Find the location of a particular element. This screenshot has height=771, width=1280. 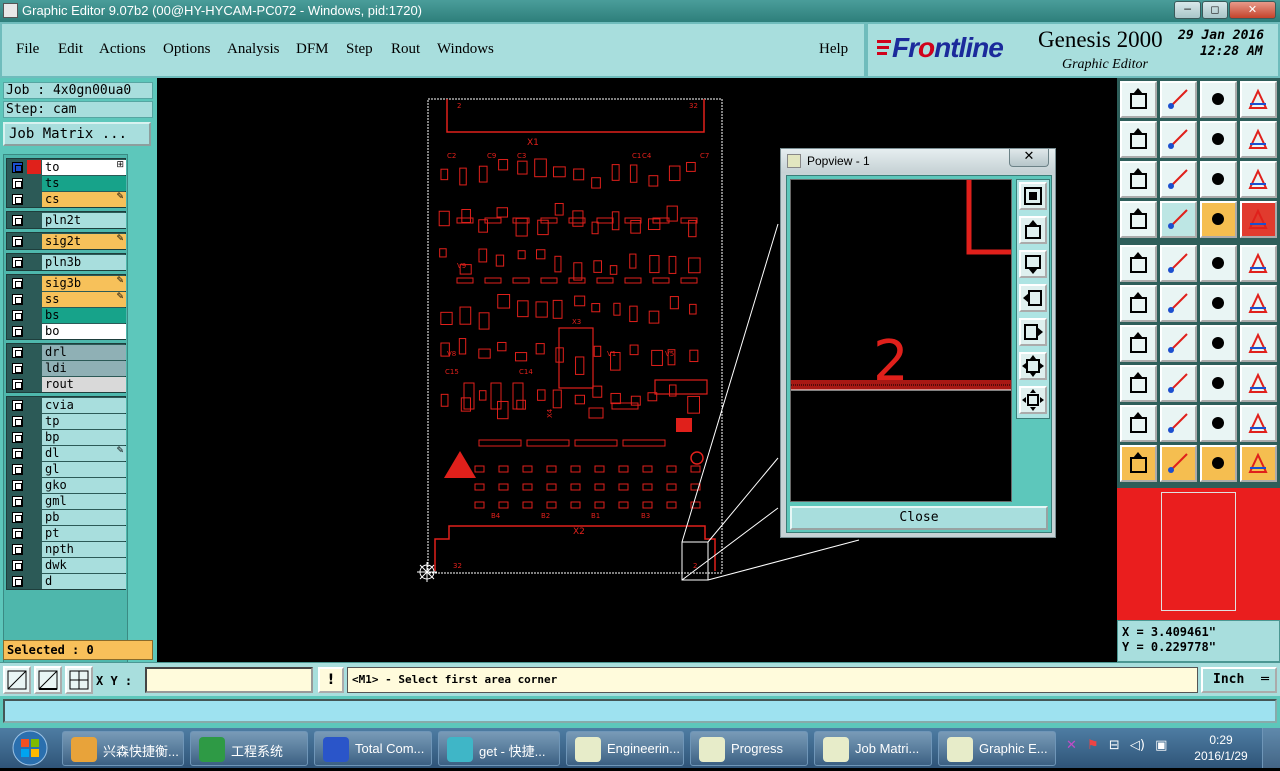

tray-network-icon: ⊟ is located at coordinates (1114, 745).